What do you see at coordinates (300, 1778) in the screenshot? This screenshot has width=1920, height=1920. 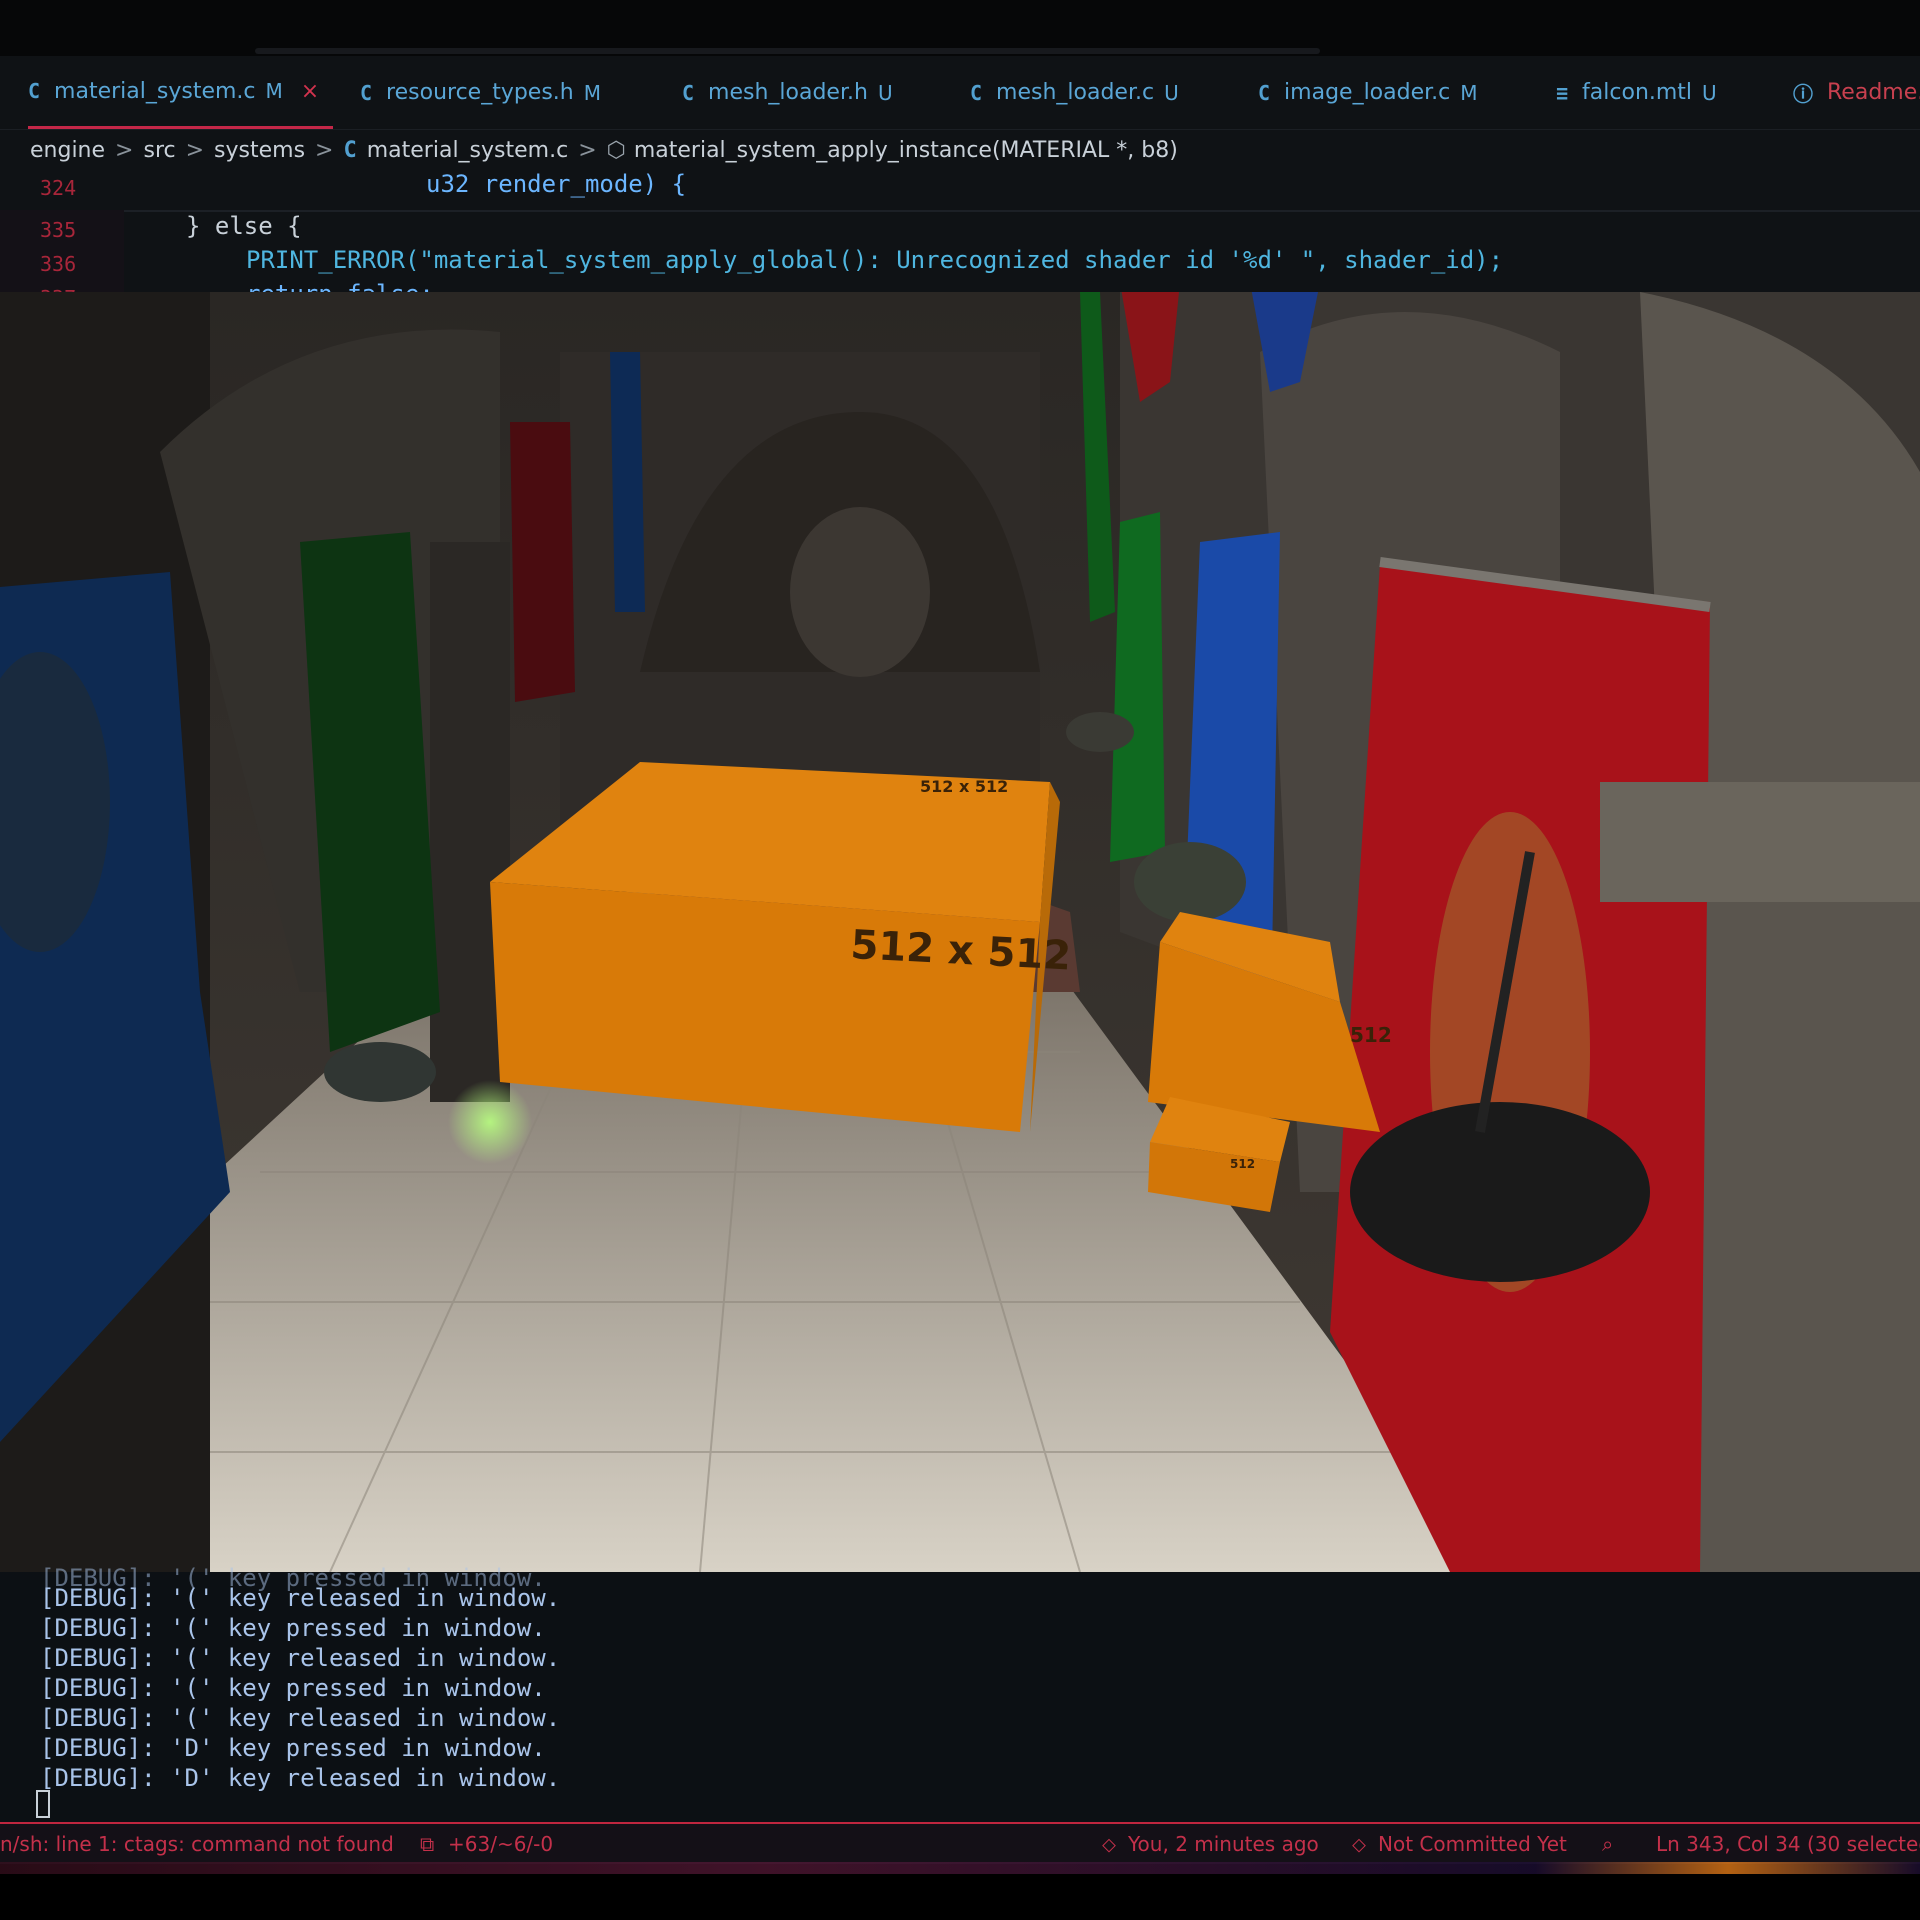 I see `terminal-line: [DEBUG]: 'D' key released in window.` at bounding box center [300, 1778].